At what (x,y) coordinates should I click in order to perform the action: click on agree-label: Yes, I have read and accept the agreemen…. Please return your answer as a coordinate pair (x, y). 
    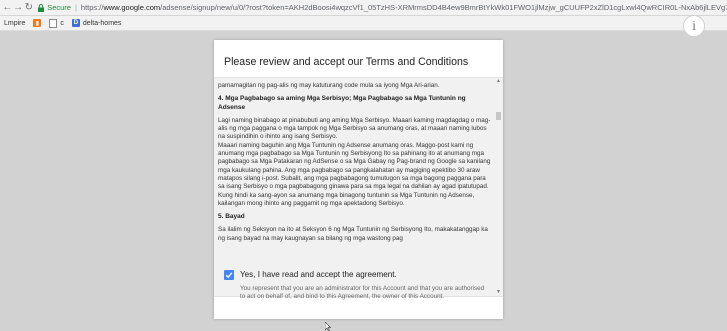
    Looking at the image, I should click on (318, 274).